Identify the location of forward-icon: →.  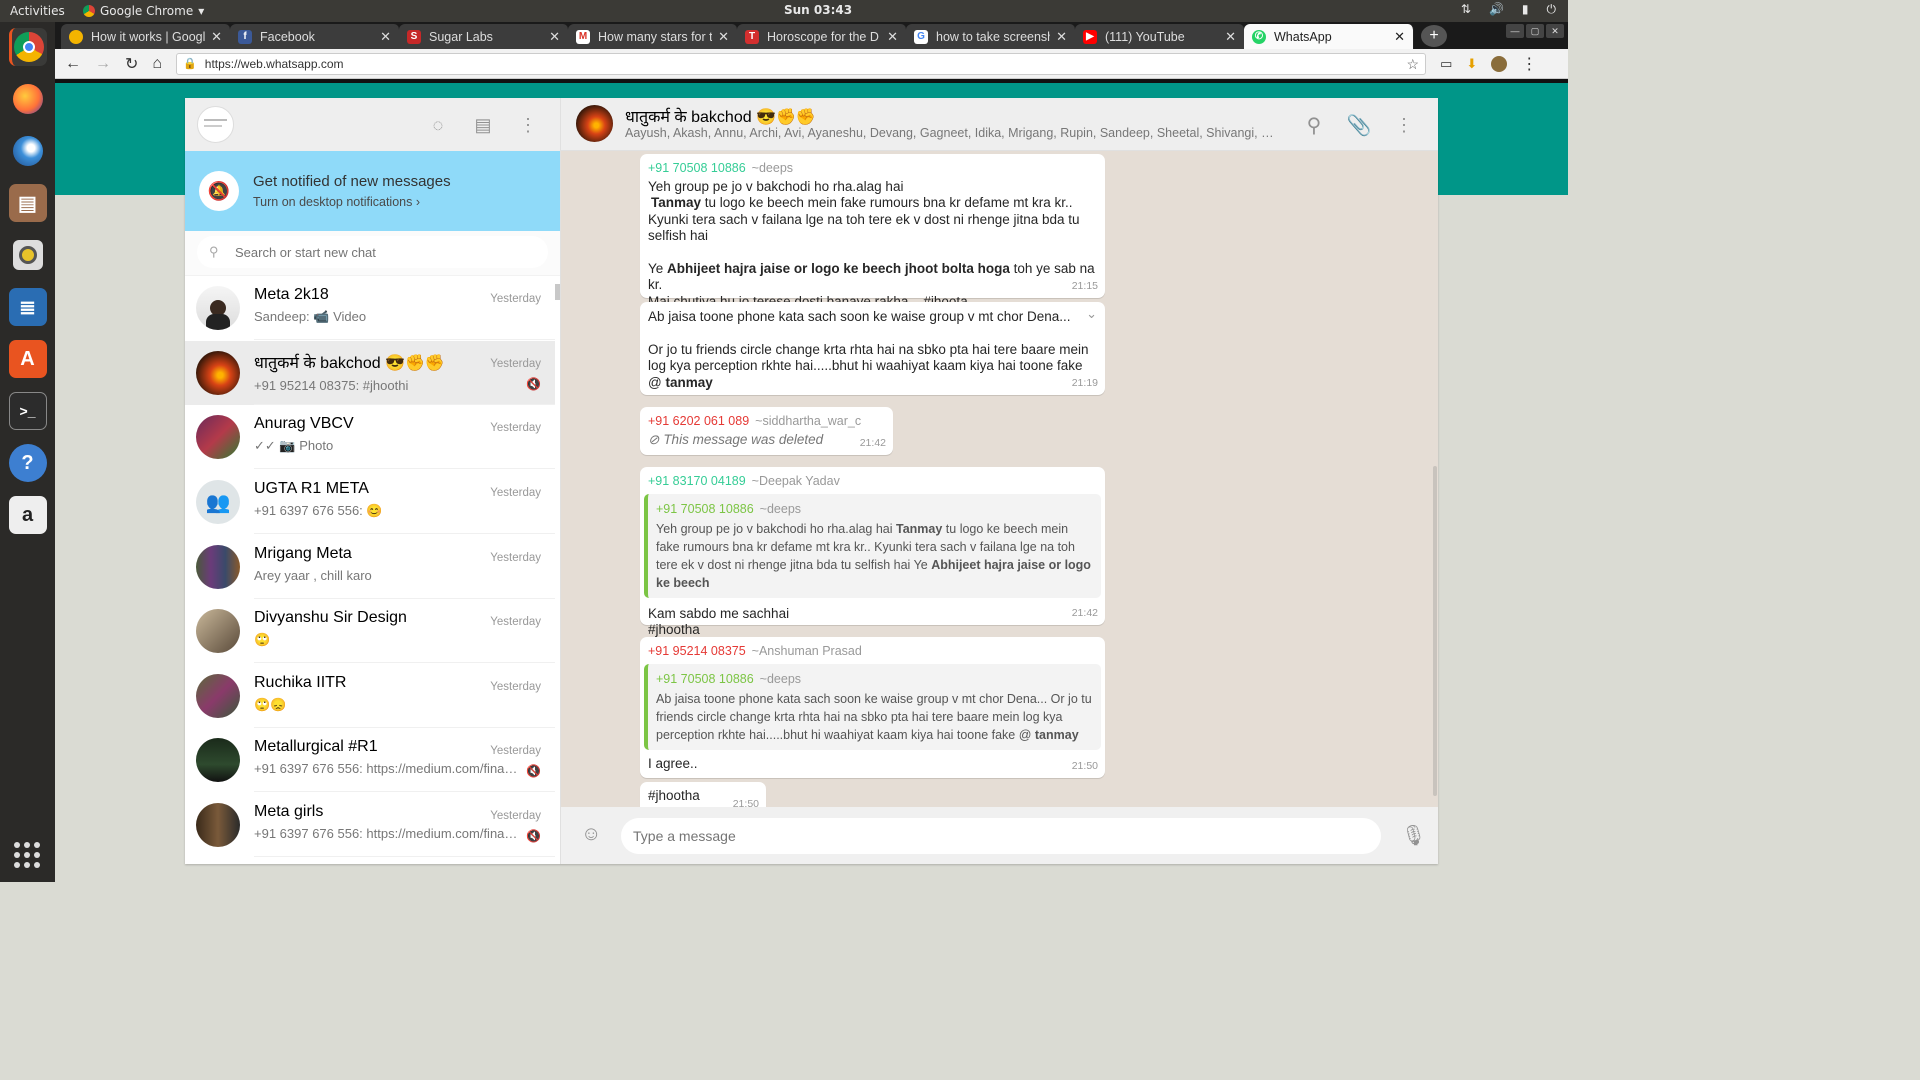
(103, 64).